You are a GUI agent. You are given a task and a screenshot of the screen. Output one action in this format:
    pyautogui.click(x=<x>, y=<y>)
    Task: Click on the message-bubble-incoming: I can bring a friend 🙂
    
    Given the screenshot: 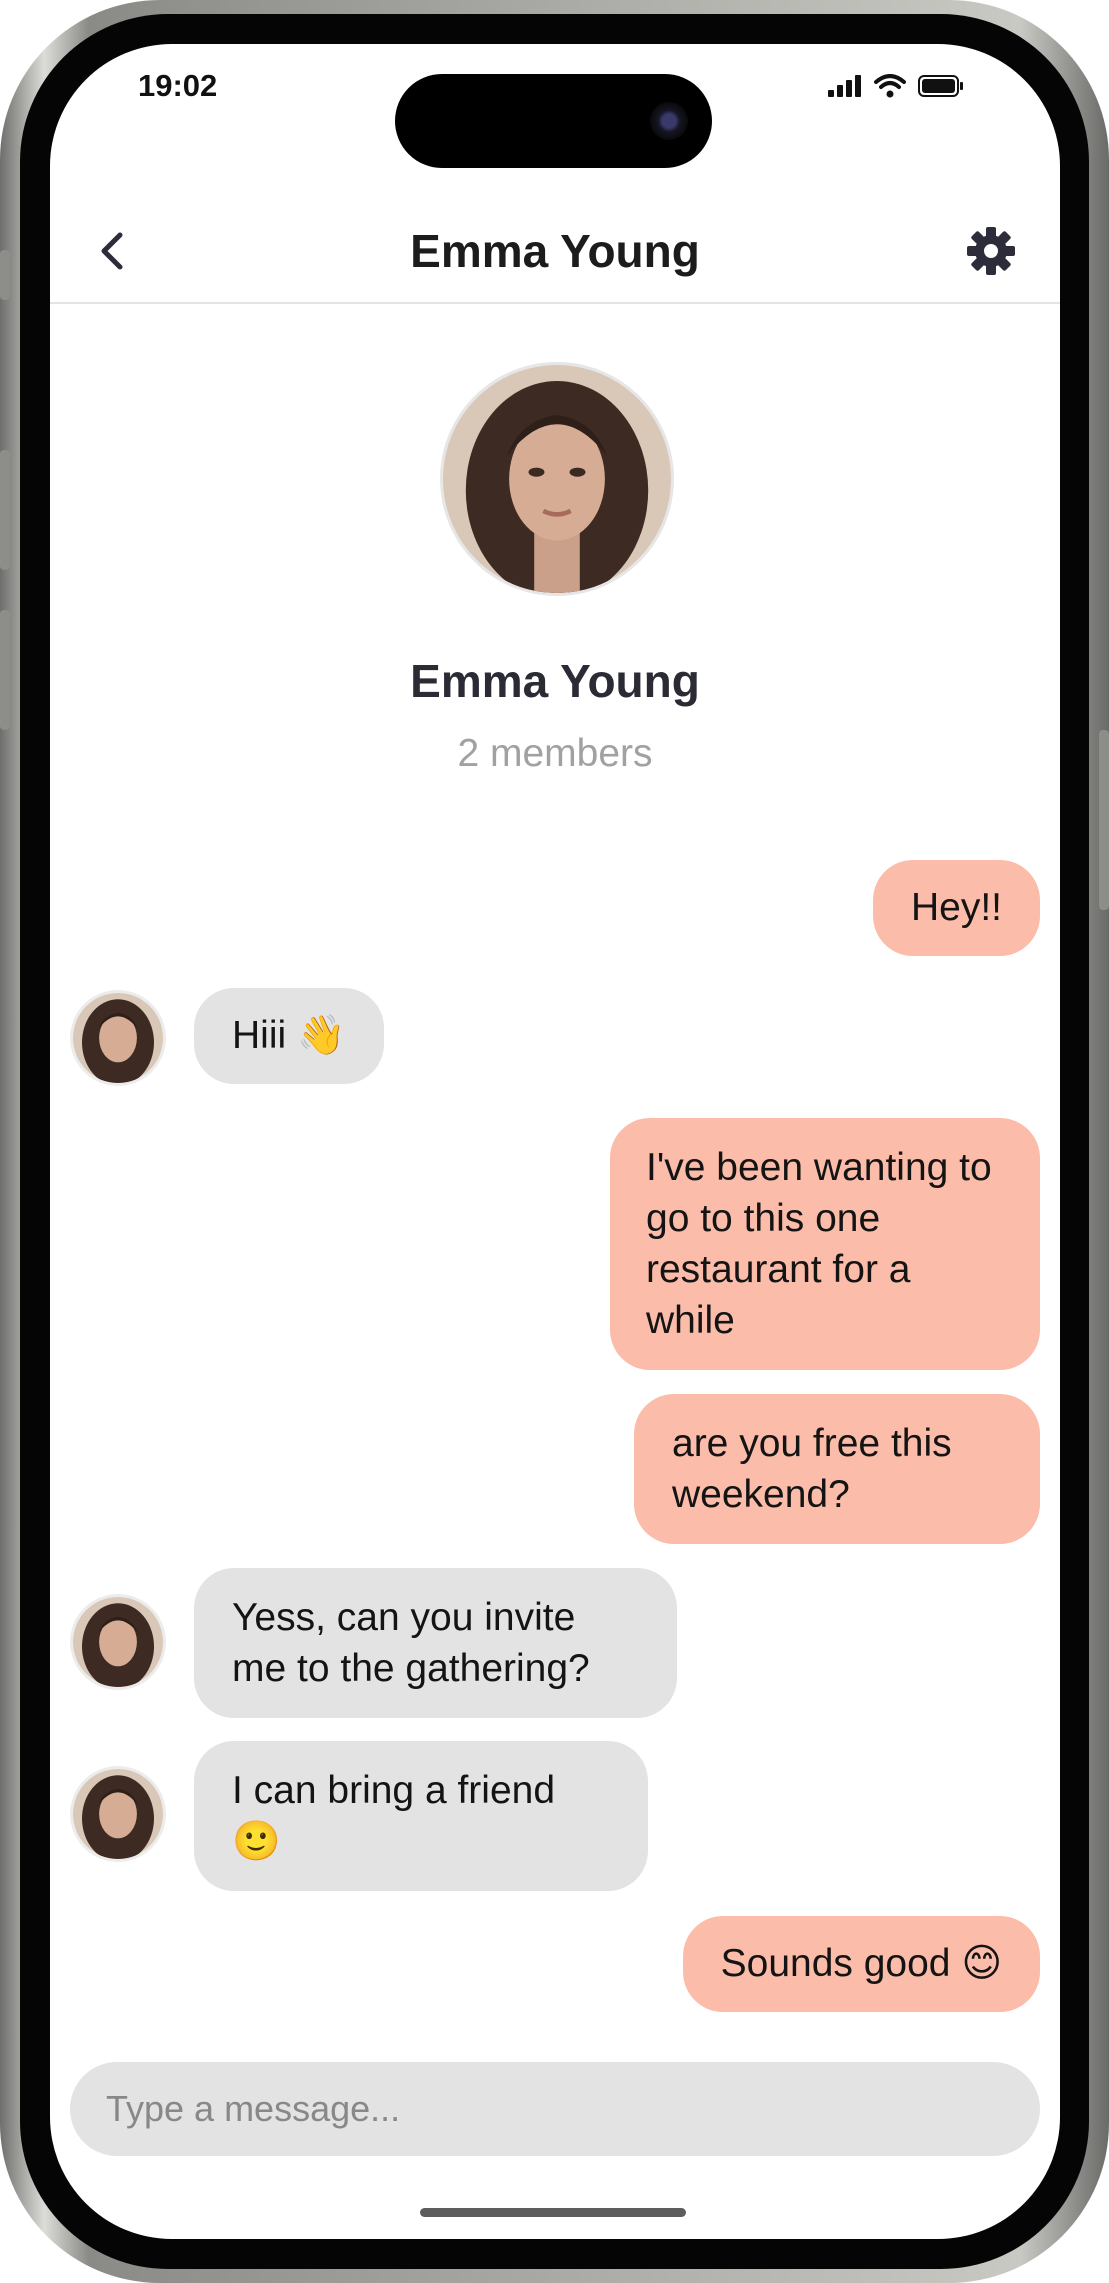 What is the action you would take?
    pyautogui.click(x=421, y=1816)
    